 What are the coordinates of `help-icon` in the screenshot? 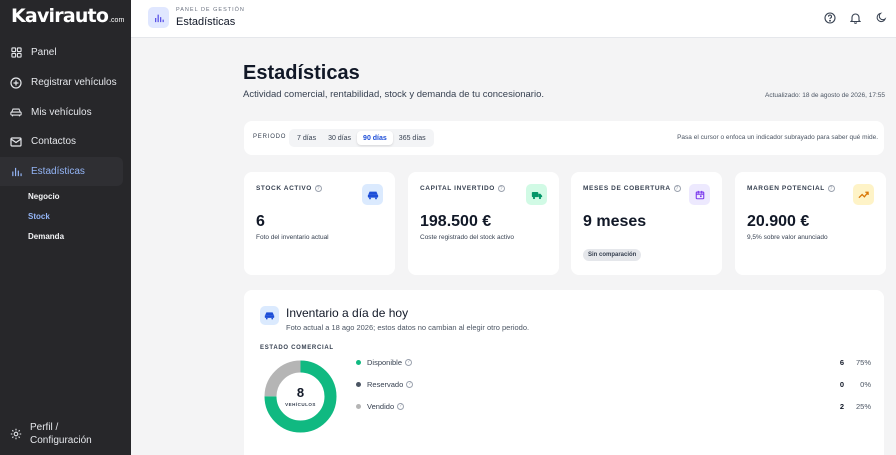 It's located at (829, 17).